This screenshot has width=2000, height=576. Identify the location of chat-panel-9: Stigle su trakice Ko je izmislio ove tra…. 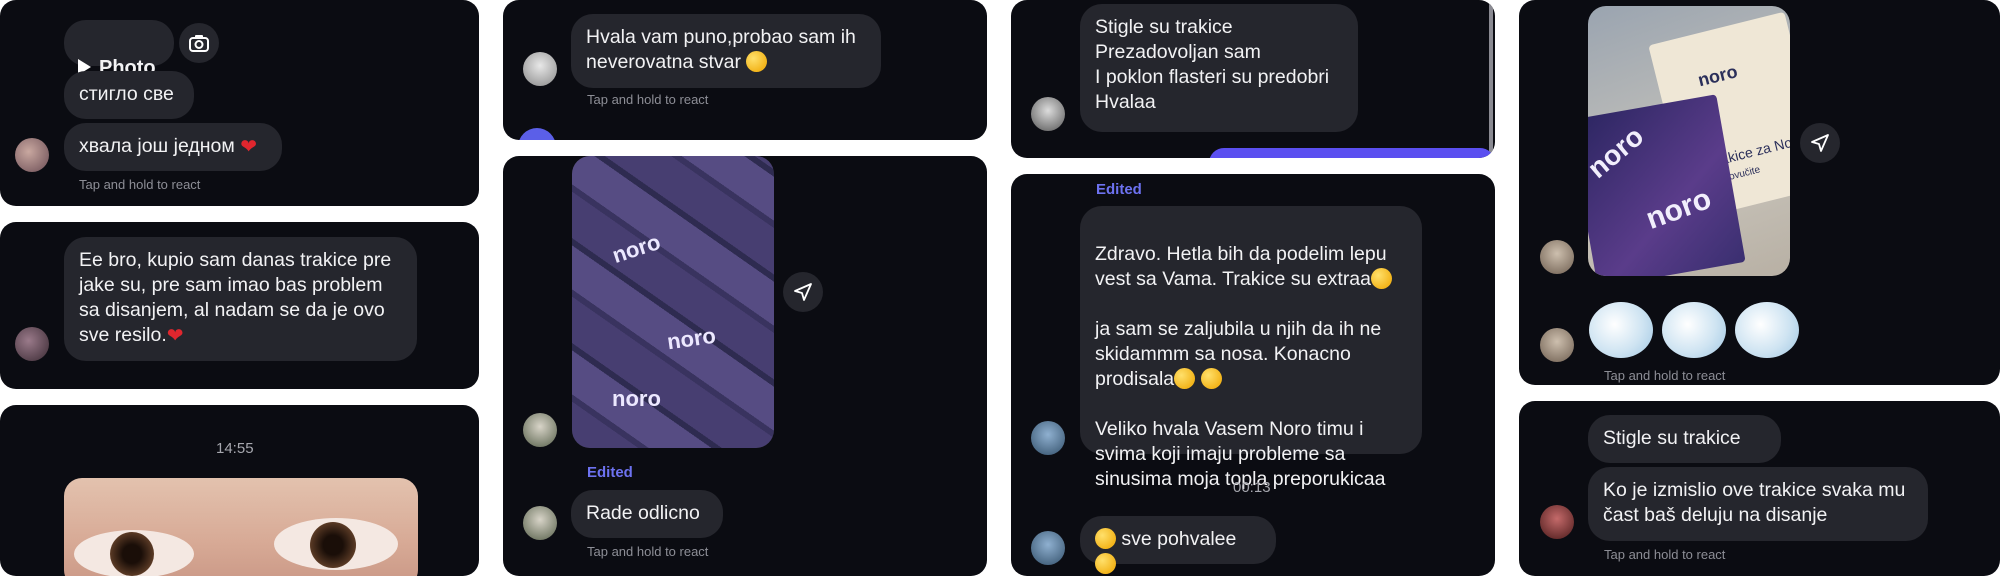
(1759, 488).